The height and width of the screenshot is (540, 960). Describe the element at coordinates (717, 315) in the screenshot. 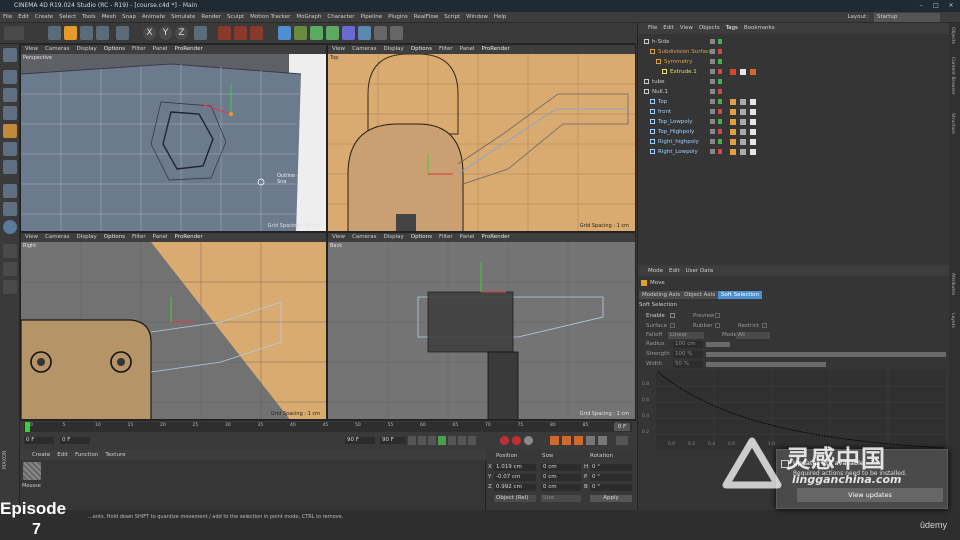

I see `preview-checkbox` at that location.